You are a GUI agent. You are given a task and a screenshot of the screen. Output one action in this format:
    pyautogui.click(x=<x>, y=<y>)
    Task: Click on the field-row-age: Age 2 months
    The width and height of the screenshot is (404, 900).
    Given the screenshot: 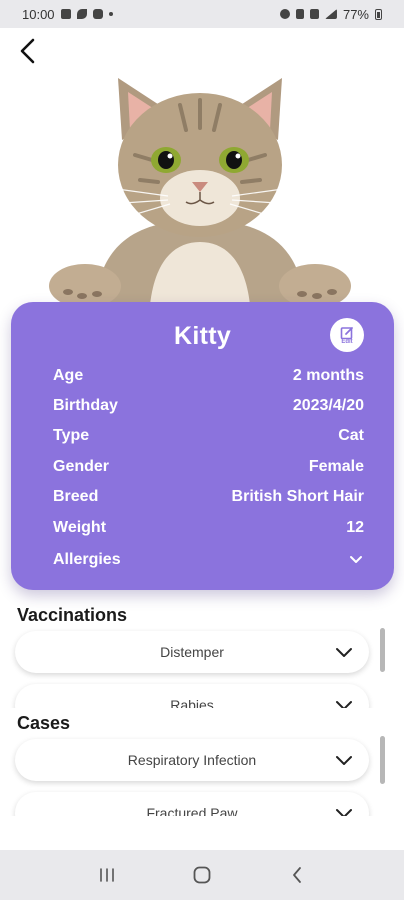 What is the action you would take?
    pyautogui.click(x=208, y=376)
    